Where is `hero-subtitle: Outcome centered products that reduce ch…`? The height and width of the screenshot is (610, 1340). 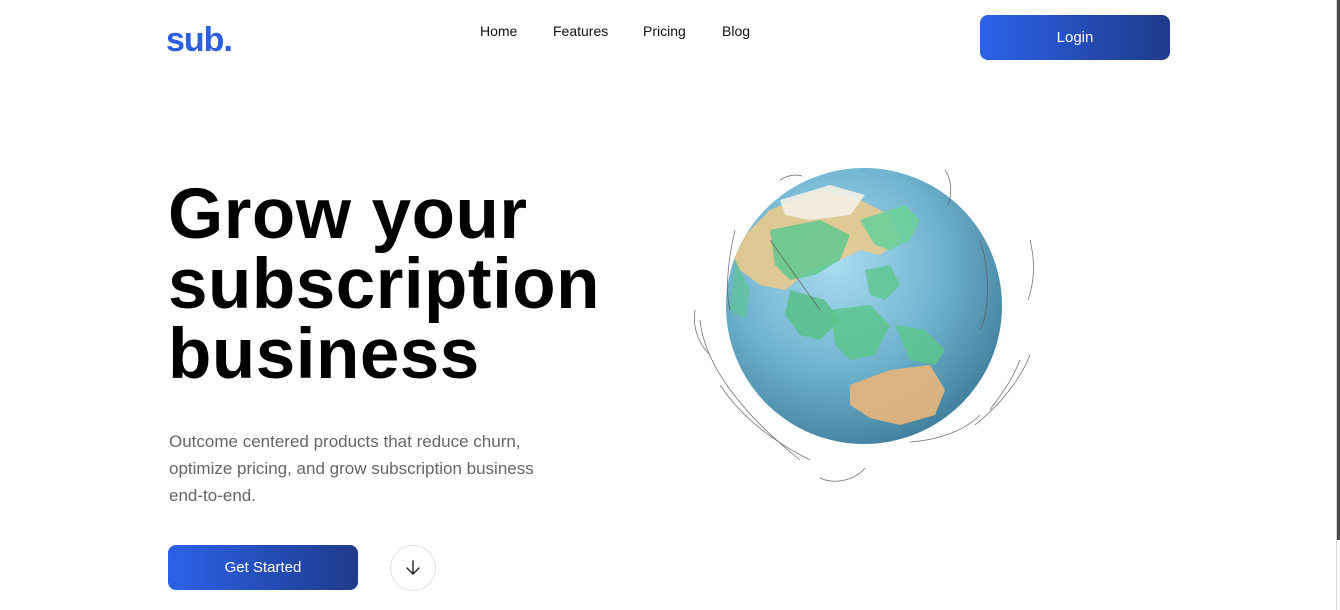
hero-subtitle: Outcome centered products that reduce ch… is located at coordinates (379, 468).